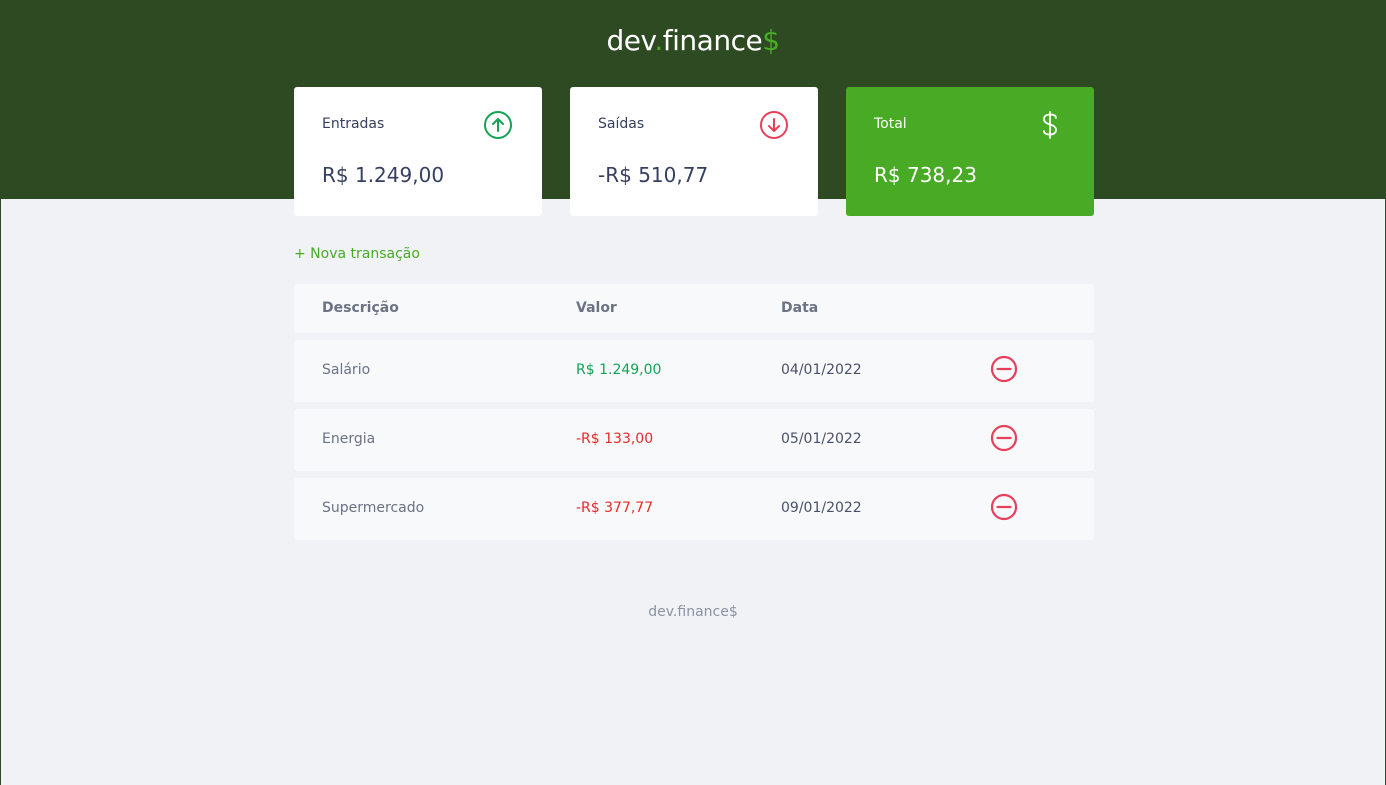 Image resolution: width=1386 pixels, height=785 pixels. What do you see at coordinates (360, 308) in the screenshot?
I see `header-description: Descrição` at bounding box center [360, 308].